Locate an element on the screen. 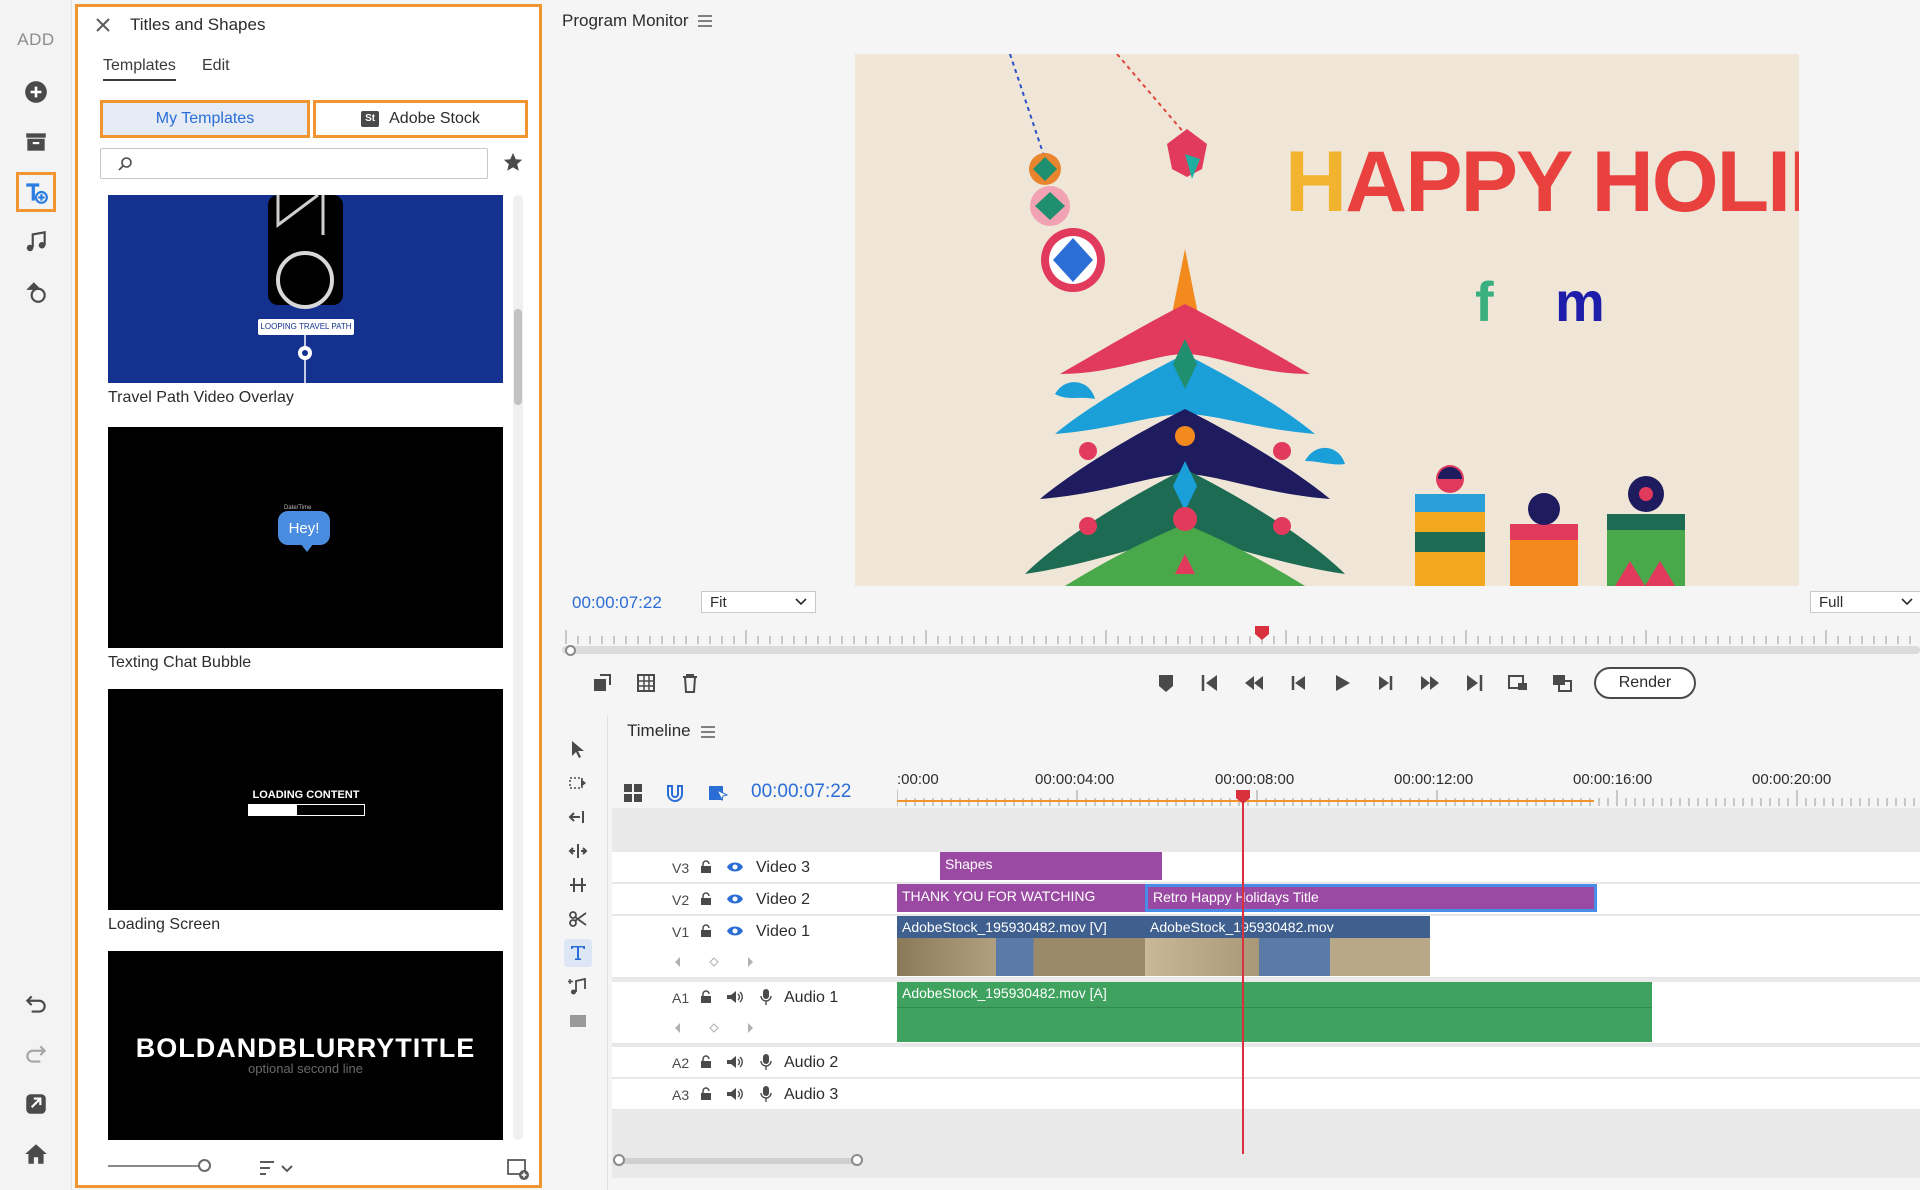 This screenshot has width=1920, height=1190. media-button is located at coordinates (36, 142).